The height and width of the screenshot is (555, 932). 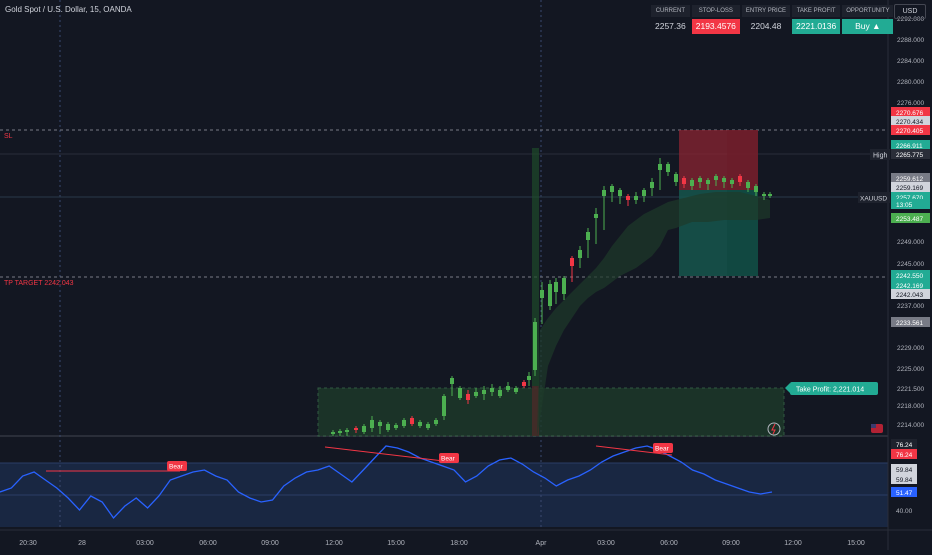 What do you see at coordinates (880, 156) in the screenshot?
I see `high-tag: High` at bounding box center [880, 156].